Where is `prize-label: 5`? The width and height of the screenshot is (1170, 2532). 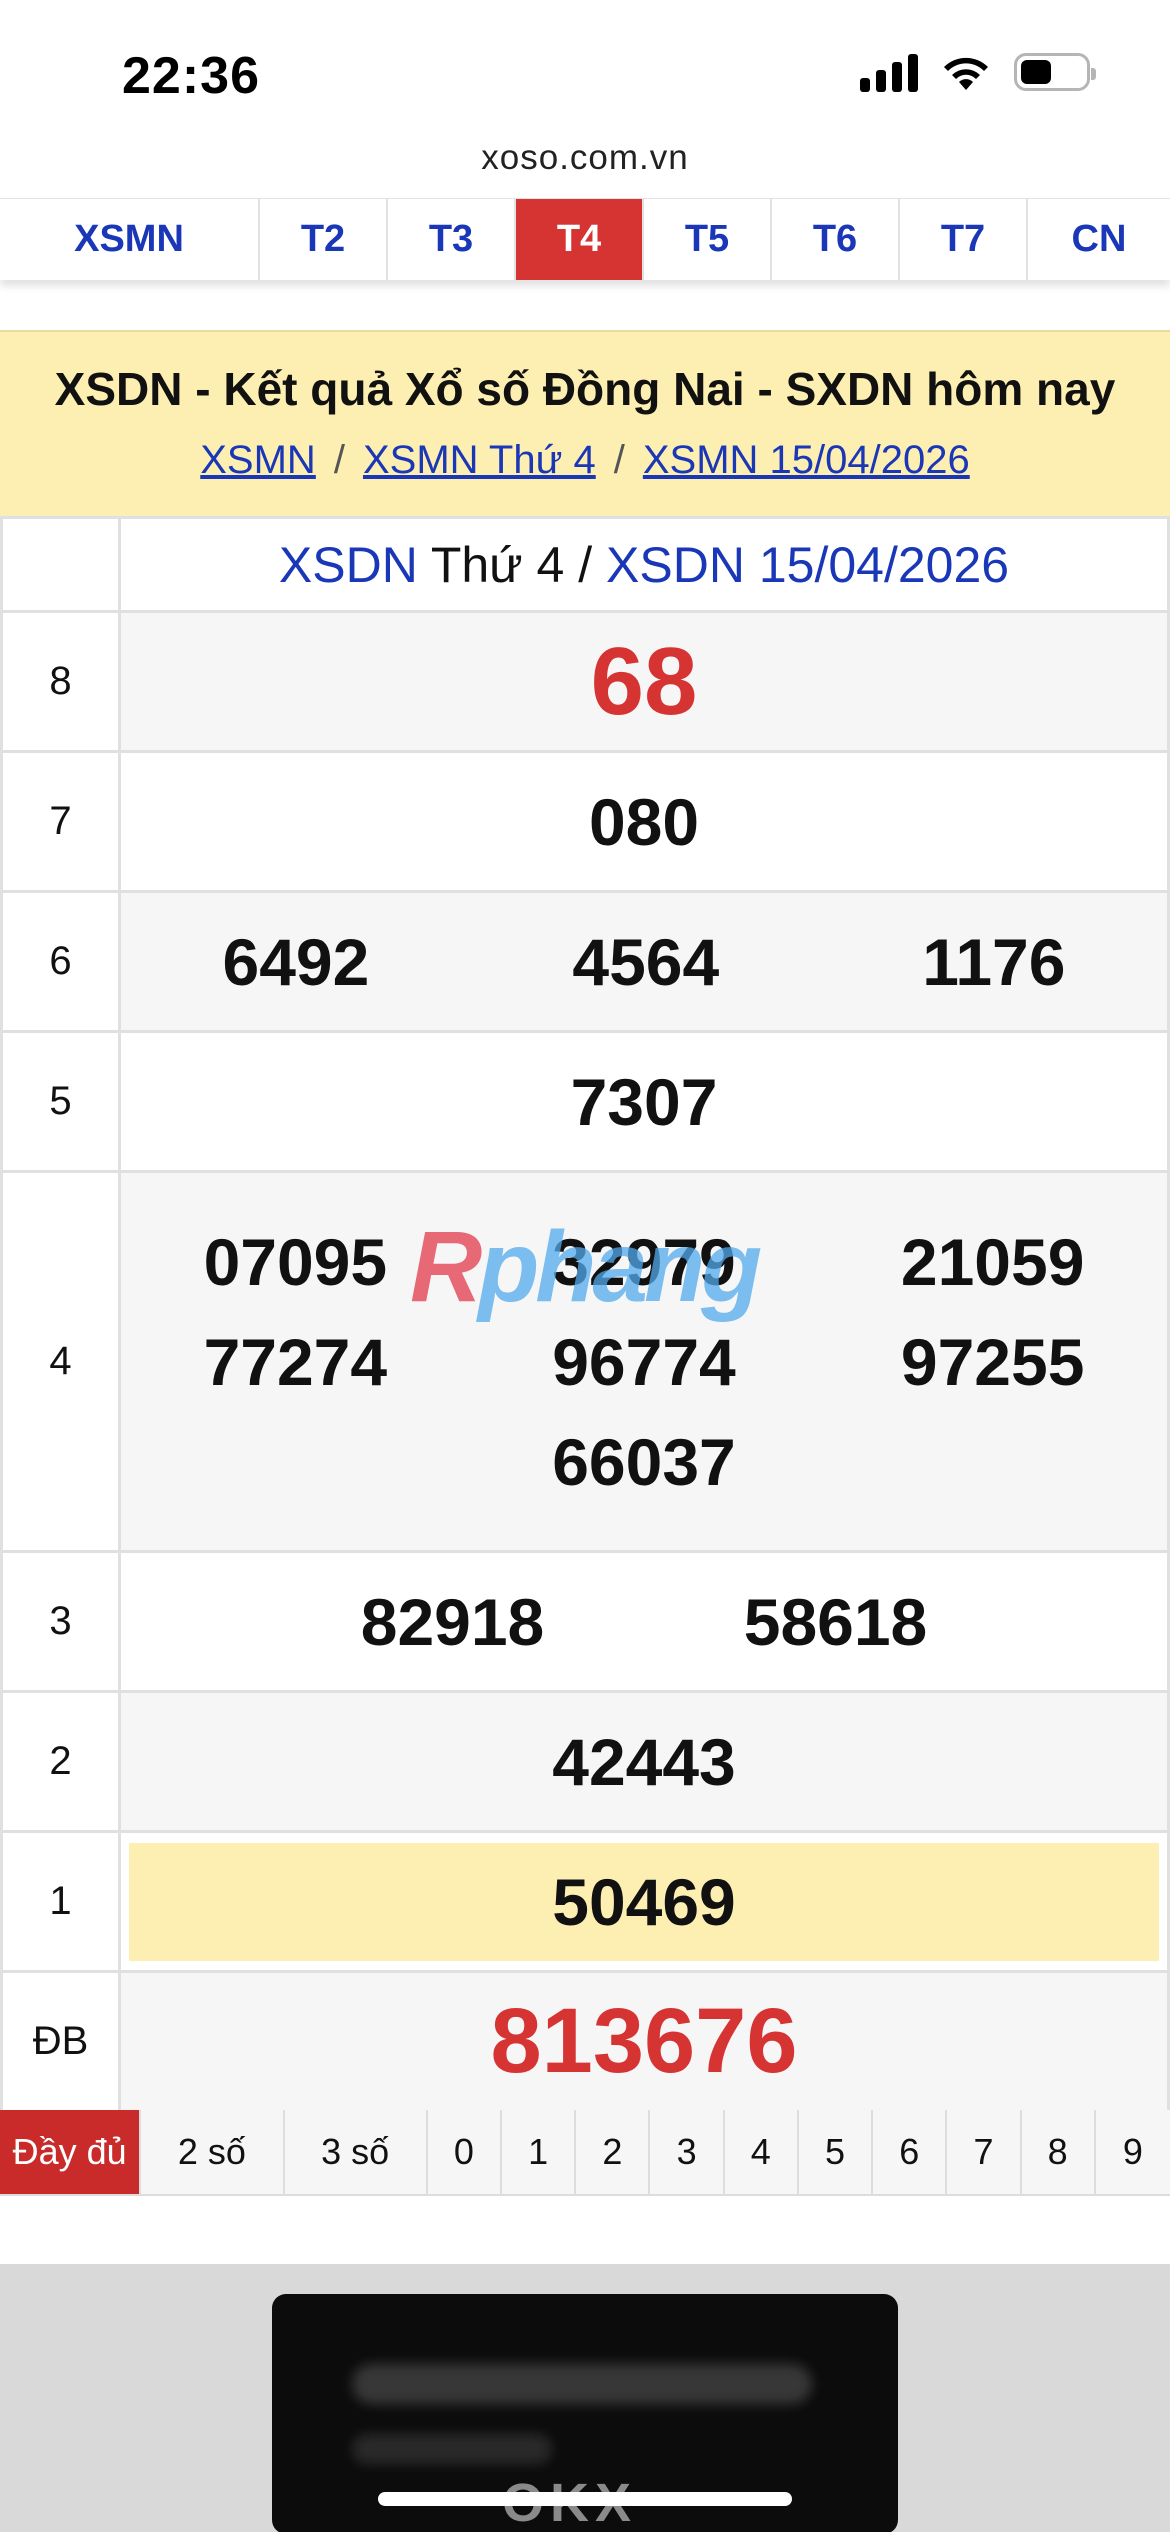 prize-label: 5 is located at coordinates (60, 1101).